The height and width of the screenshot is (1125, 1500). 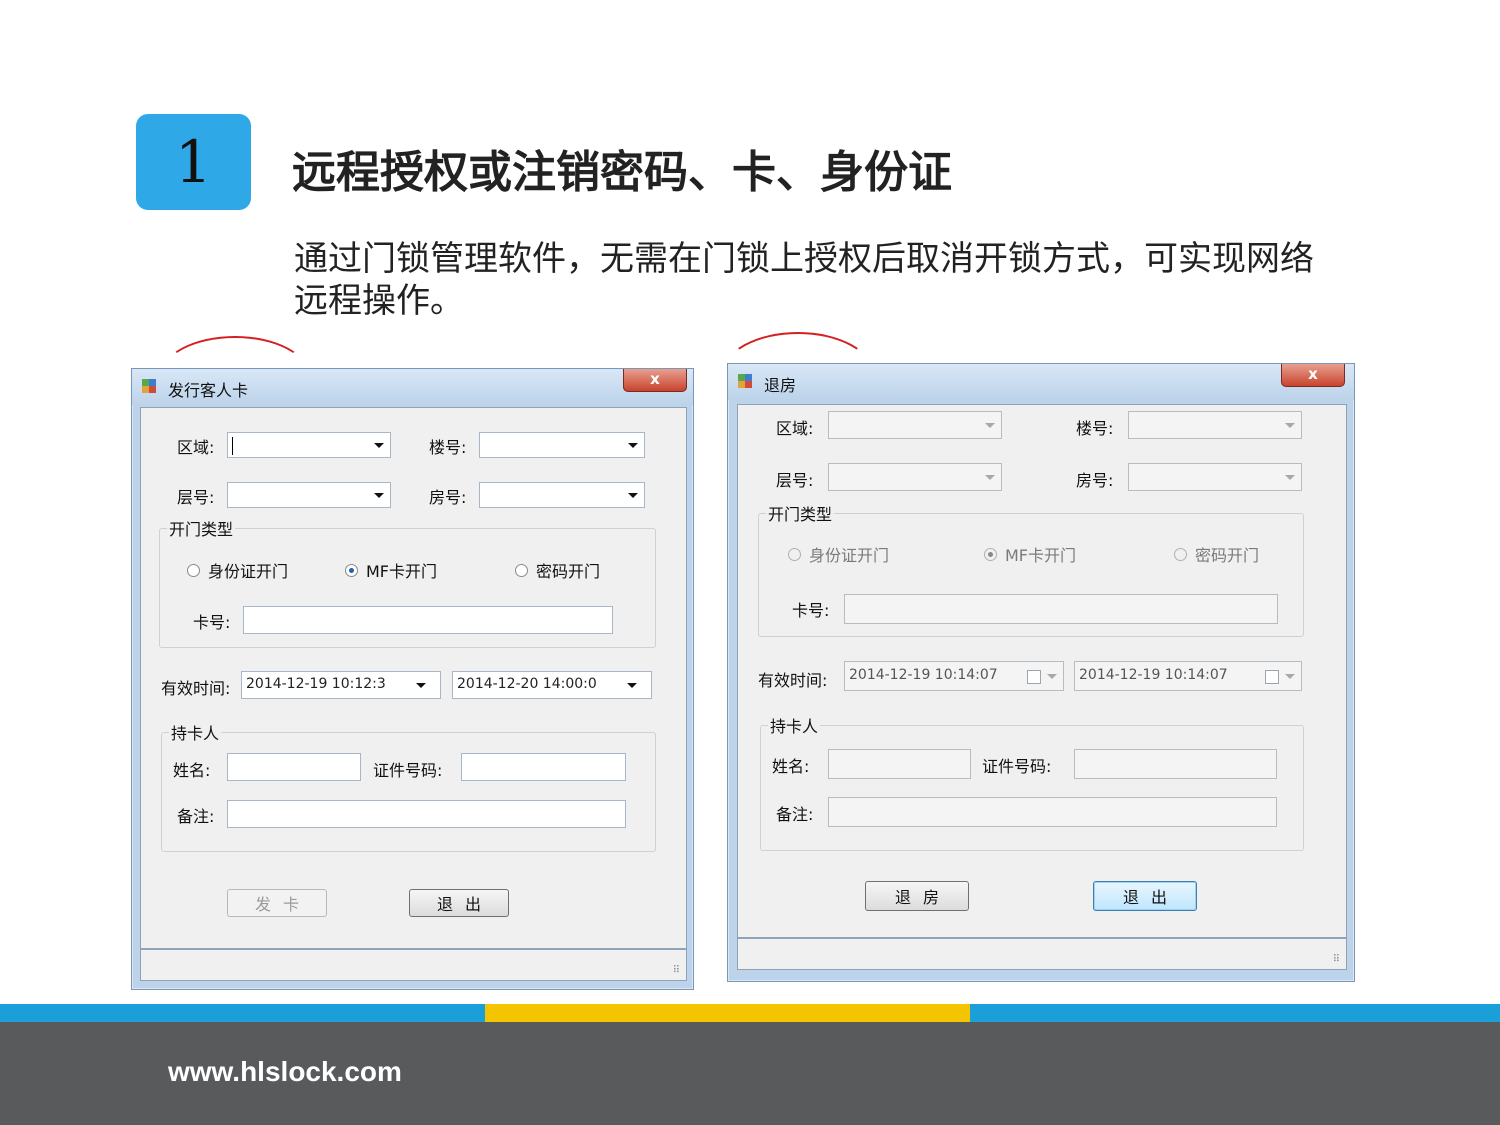 I want to click on slide-description: 通过门锁管理软件，无需在门锁上授权后取消开锁方式，可实现网络远程操作。, so click(x=804, y=280).